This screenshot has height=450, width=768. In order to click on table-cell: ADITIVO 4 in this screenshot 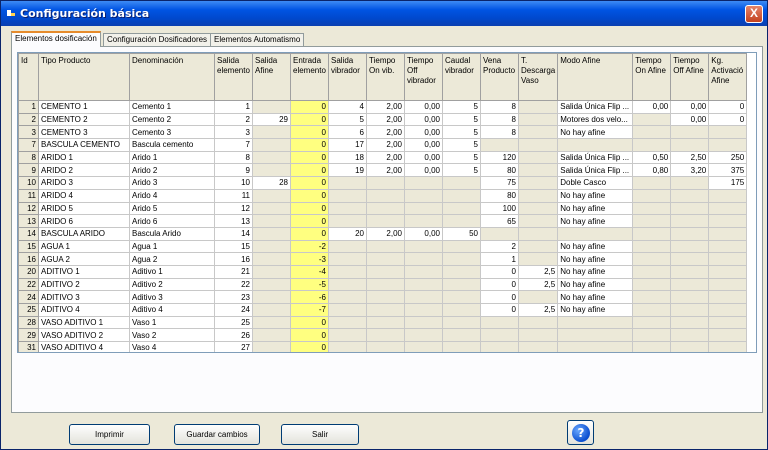, I will do `click(84, 310)`.